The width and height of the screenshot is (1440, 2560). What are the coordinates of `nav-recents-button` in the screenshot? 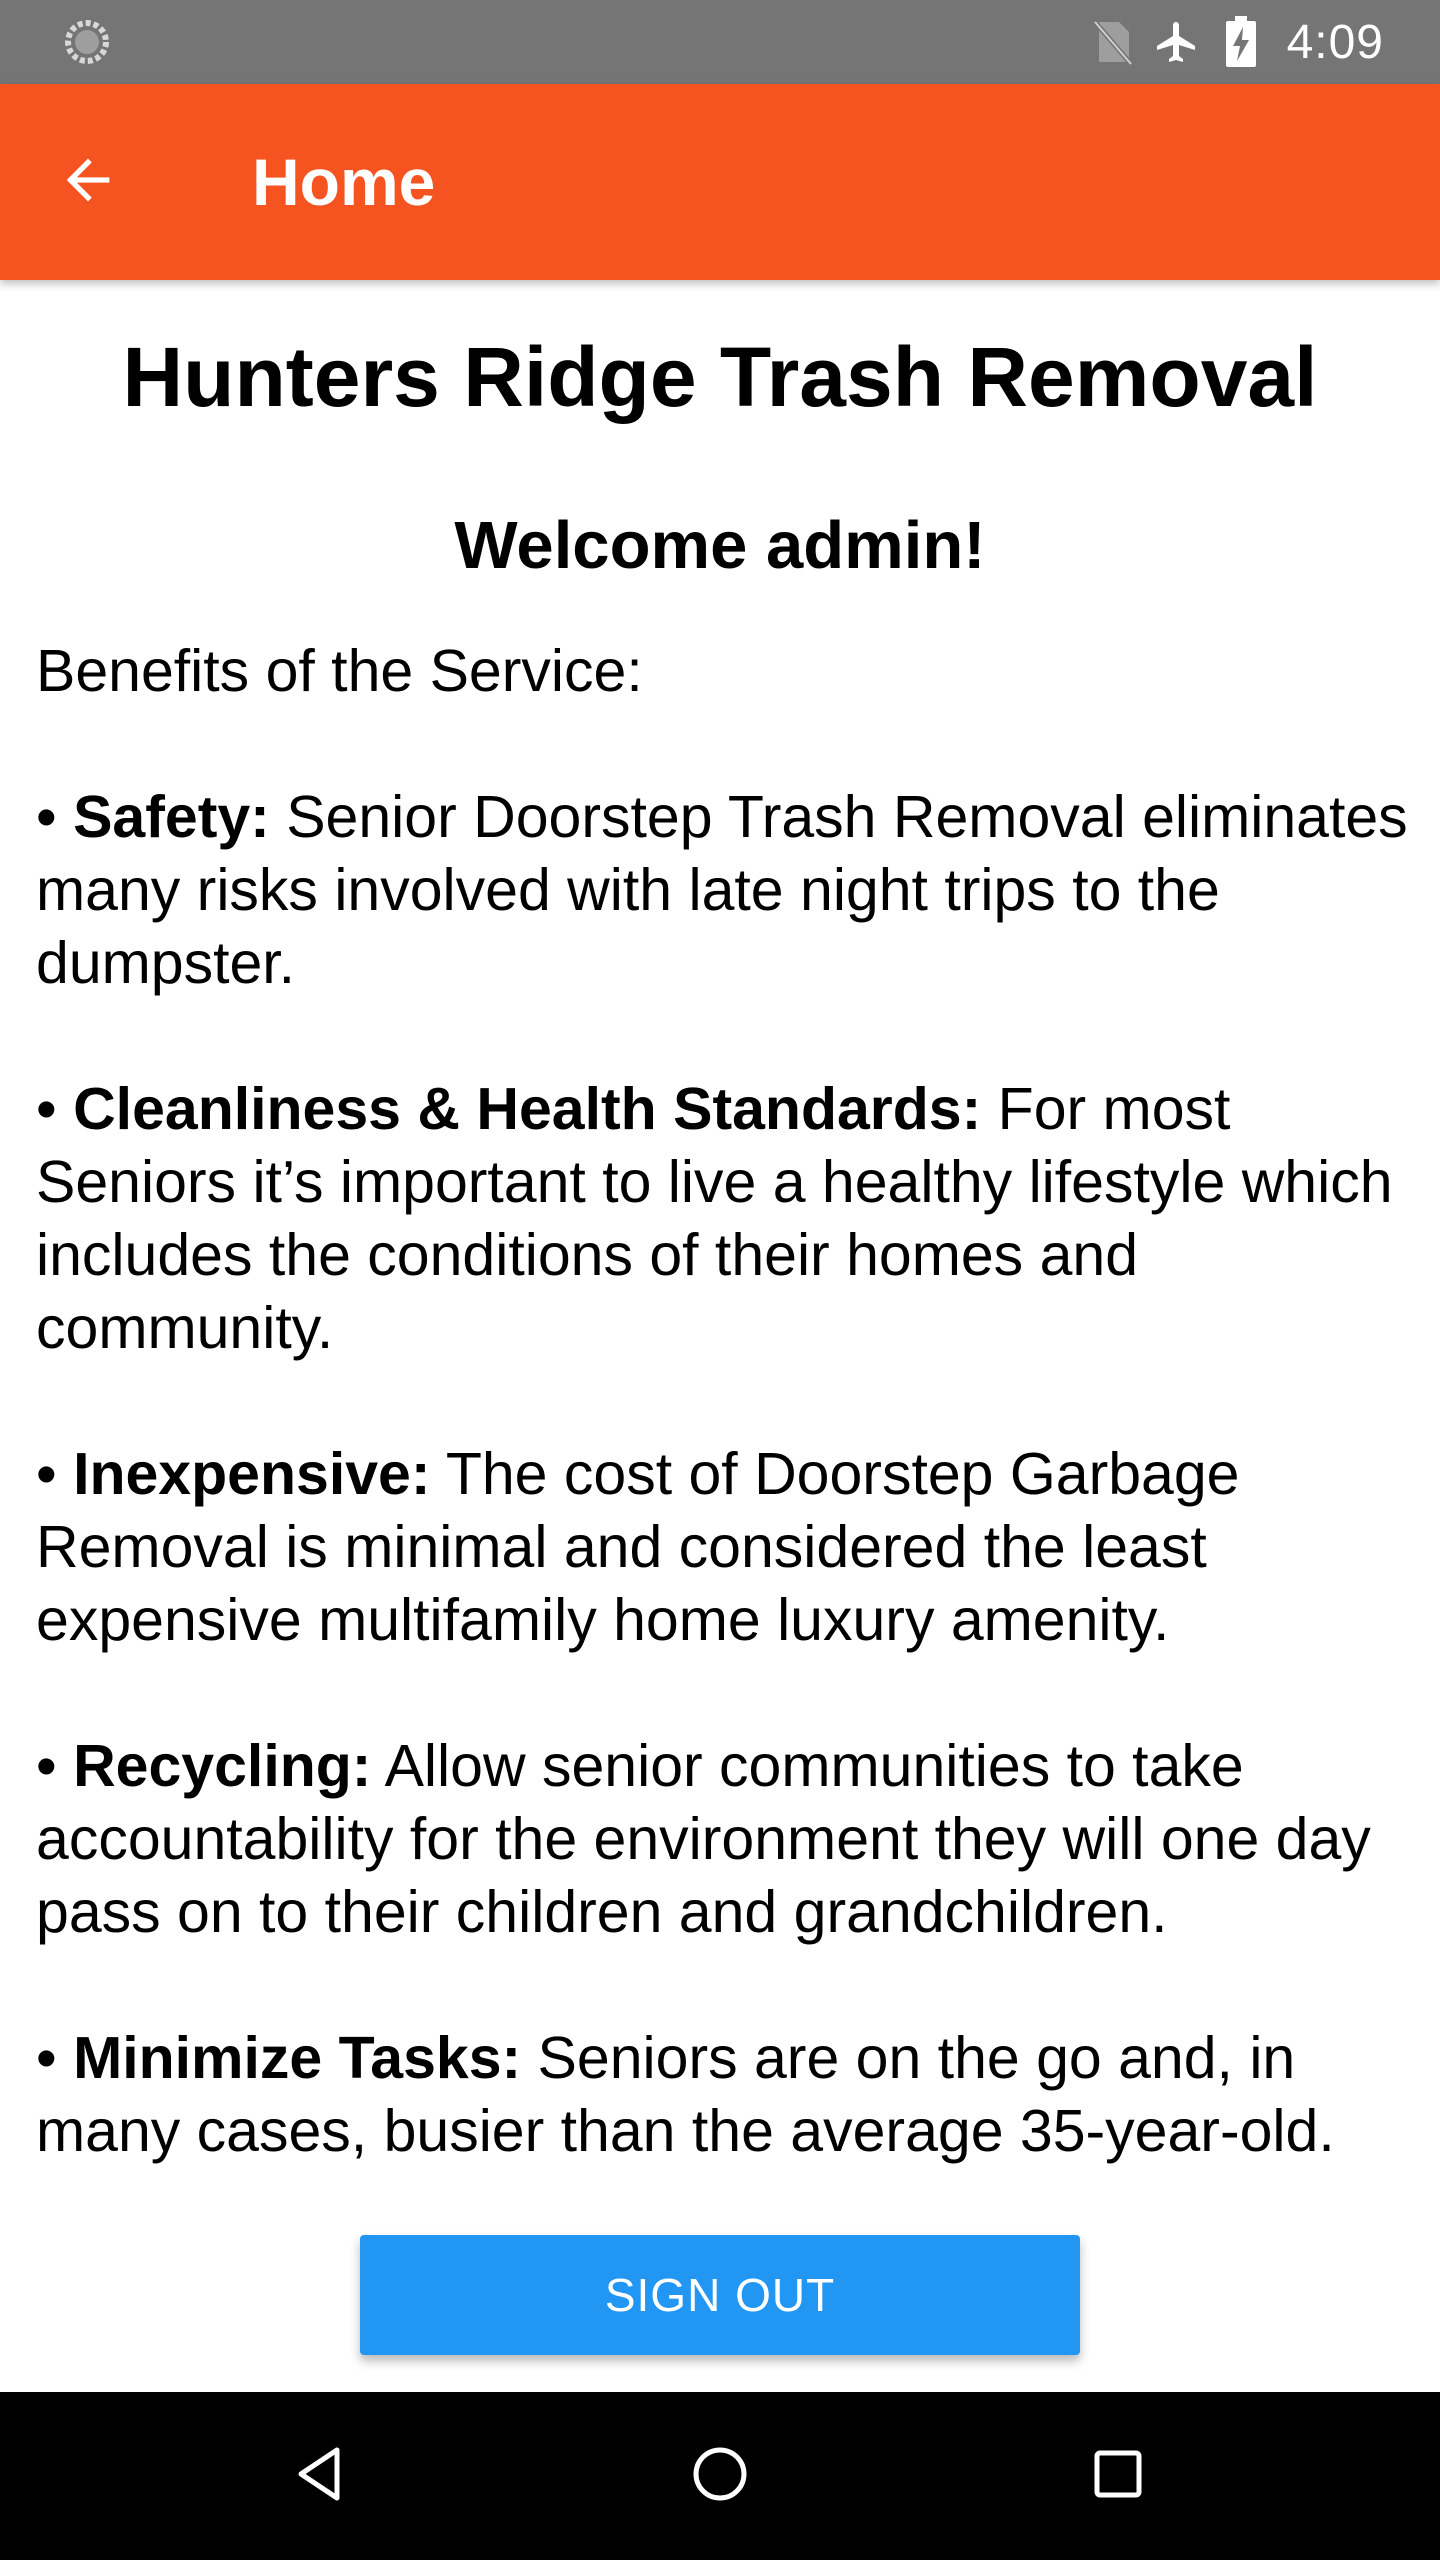 It's located at (1118, 2476).